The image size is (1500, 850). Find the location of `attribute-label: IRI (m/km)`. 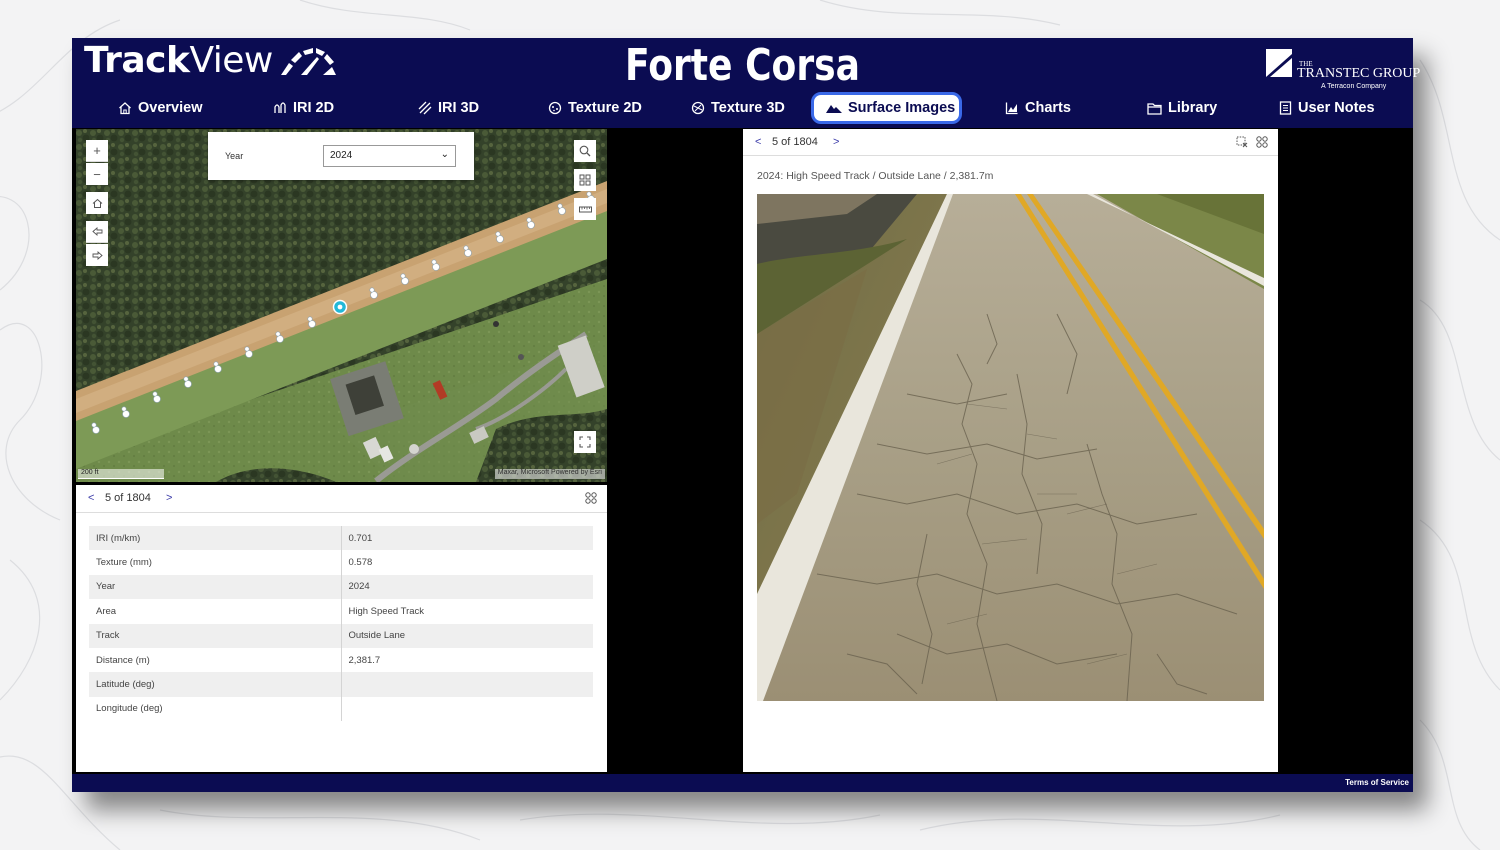

attribute-label: IRI (m/km) is located at coordinates (215, 538).